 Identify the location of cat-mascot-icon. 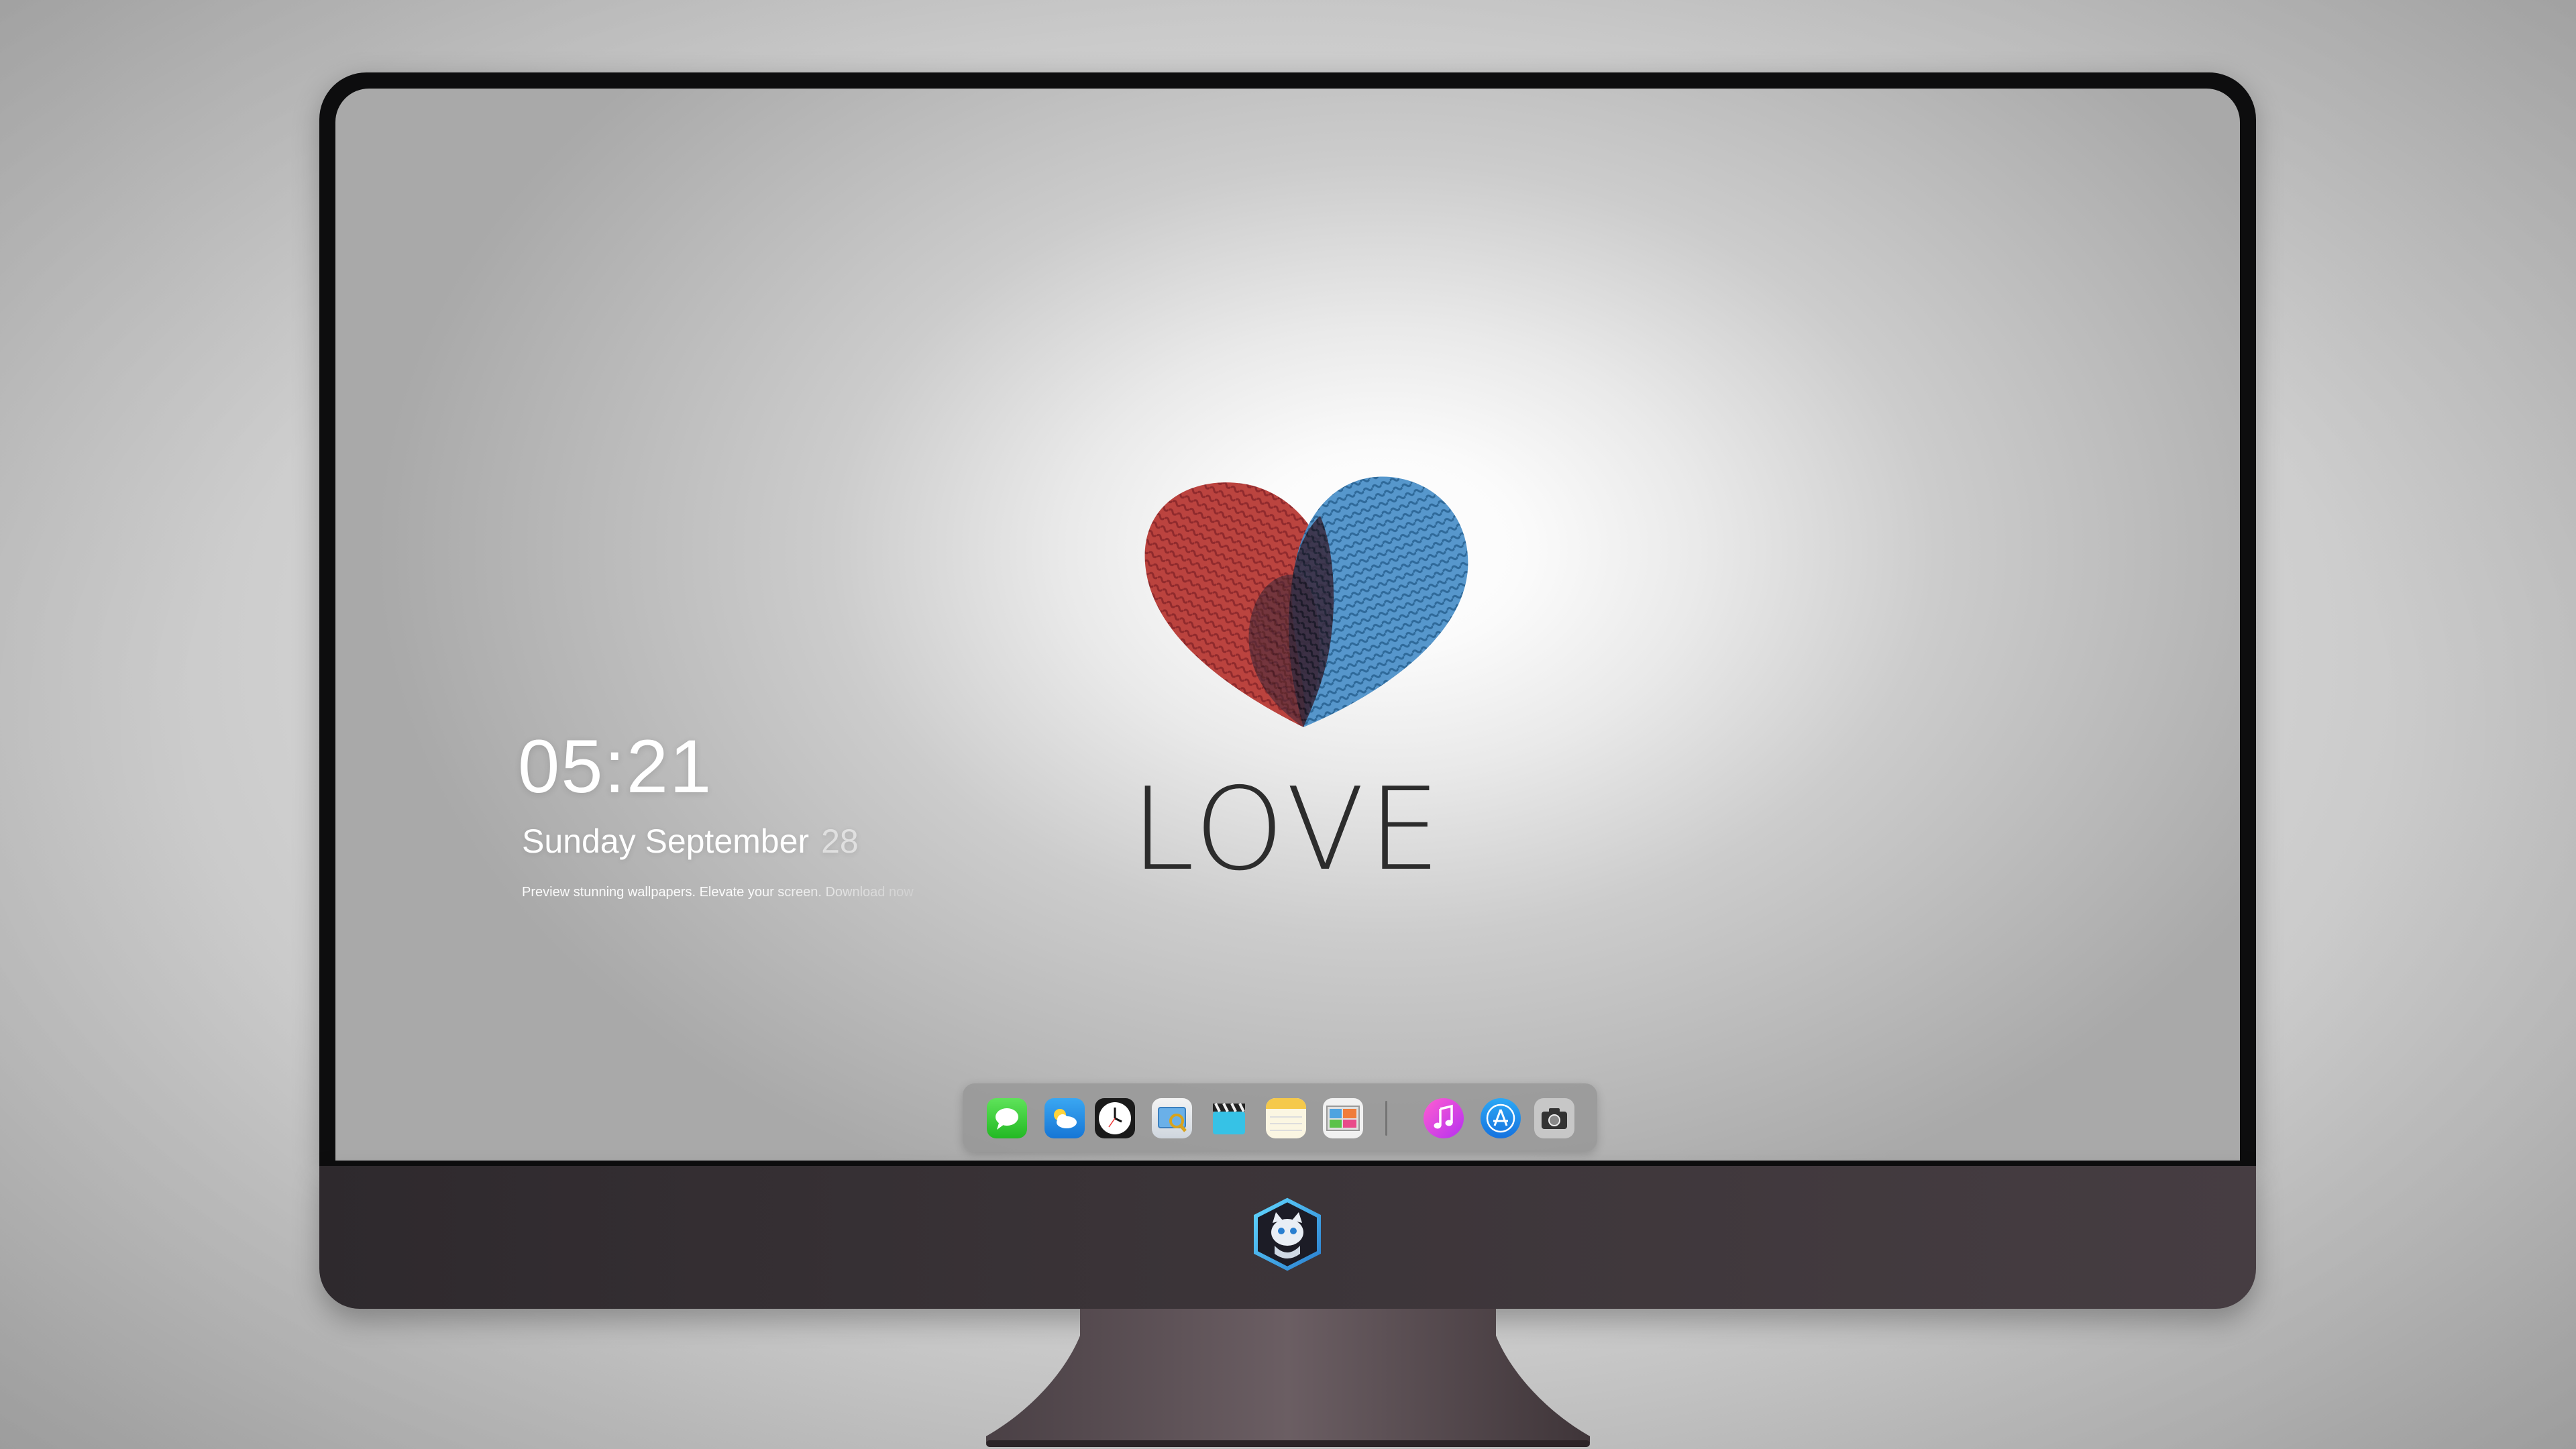
(1287, 1234).